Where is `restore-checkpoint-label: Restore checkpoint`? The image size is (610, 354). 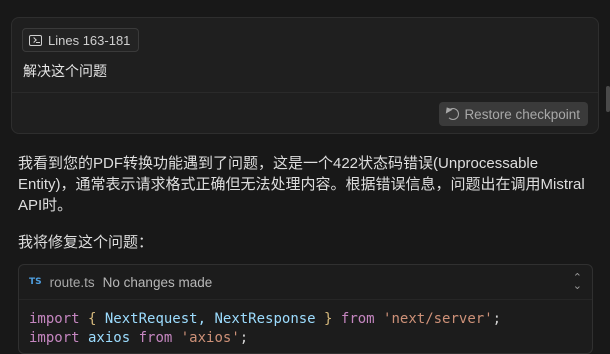
restore-checkpoint-label: Restore checkpoint is located at coordinates (522, 114).